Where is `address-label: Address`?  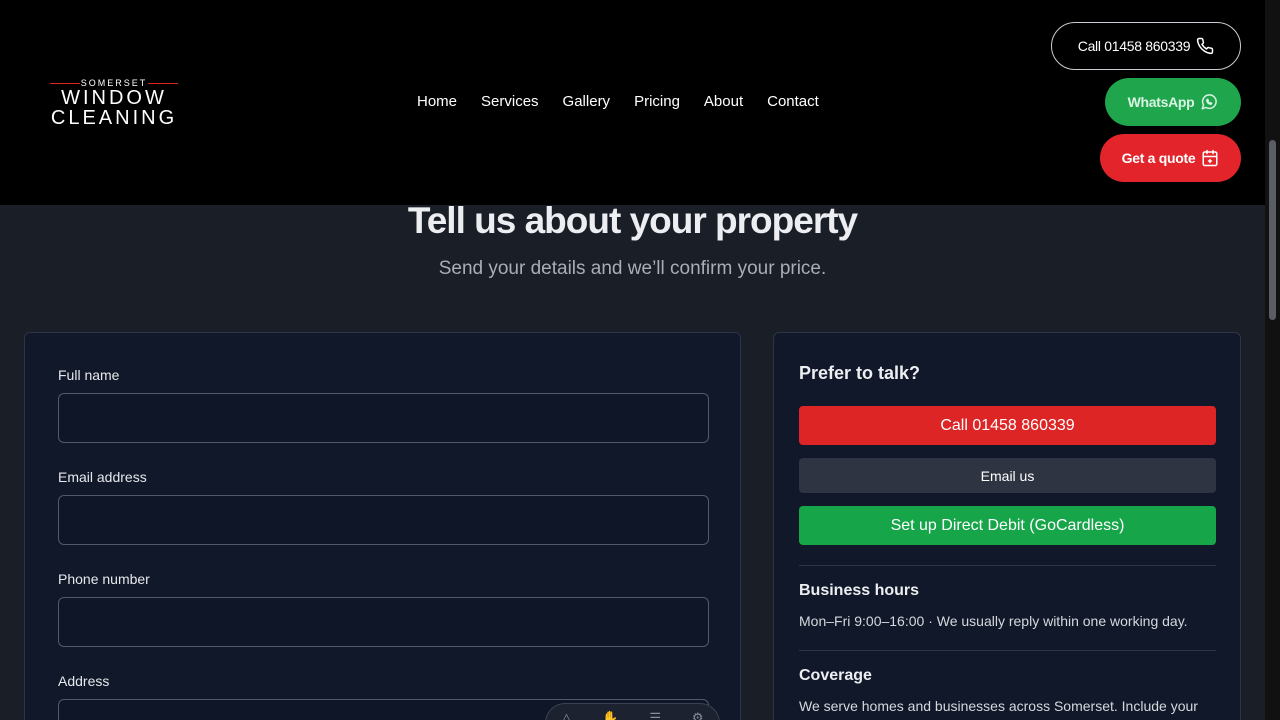
address-label: Address is located at coordinates (84, 681).